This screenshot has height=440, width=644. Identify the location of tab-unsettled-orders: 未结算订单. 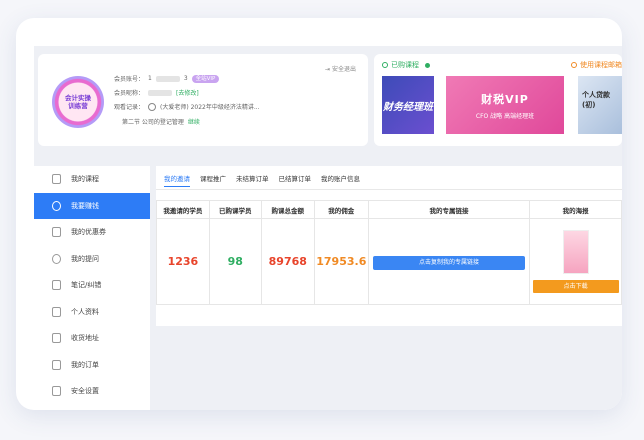
(252, 178).